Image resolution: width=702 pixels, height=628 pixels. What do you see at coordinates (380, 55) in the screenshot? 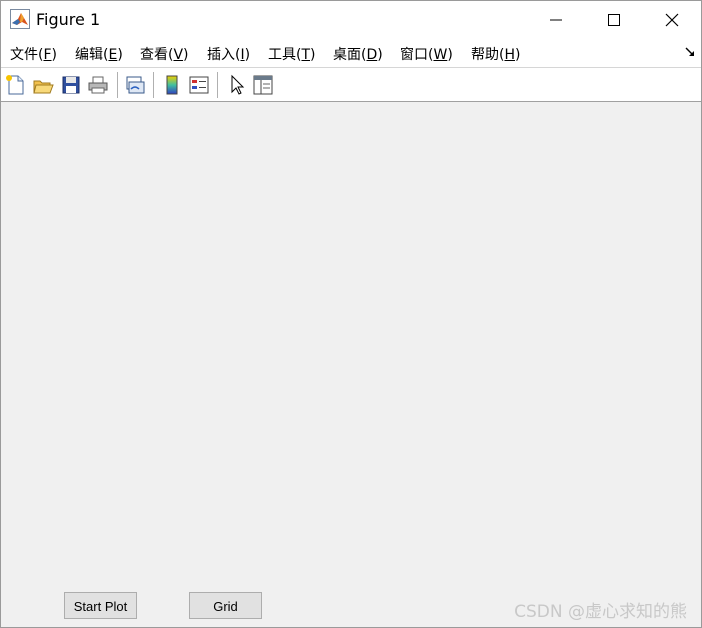
I see `menu-desktop-end: )` at bounding box center [380, 55].